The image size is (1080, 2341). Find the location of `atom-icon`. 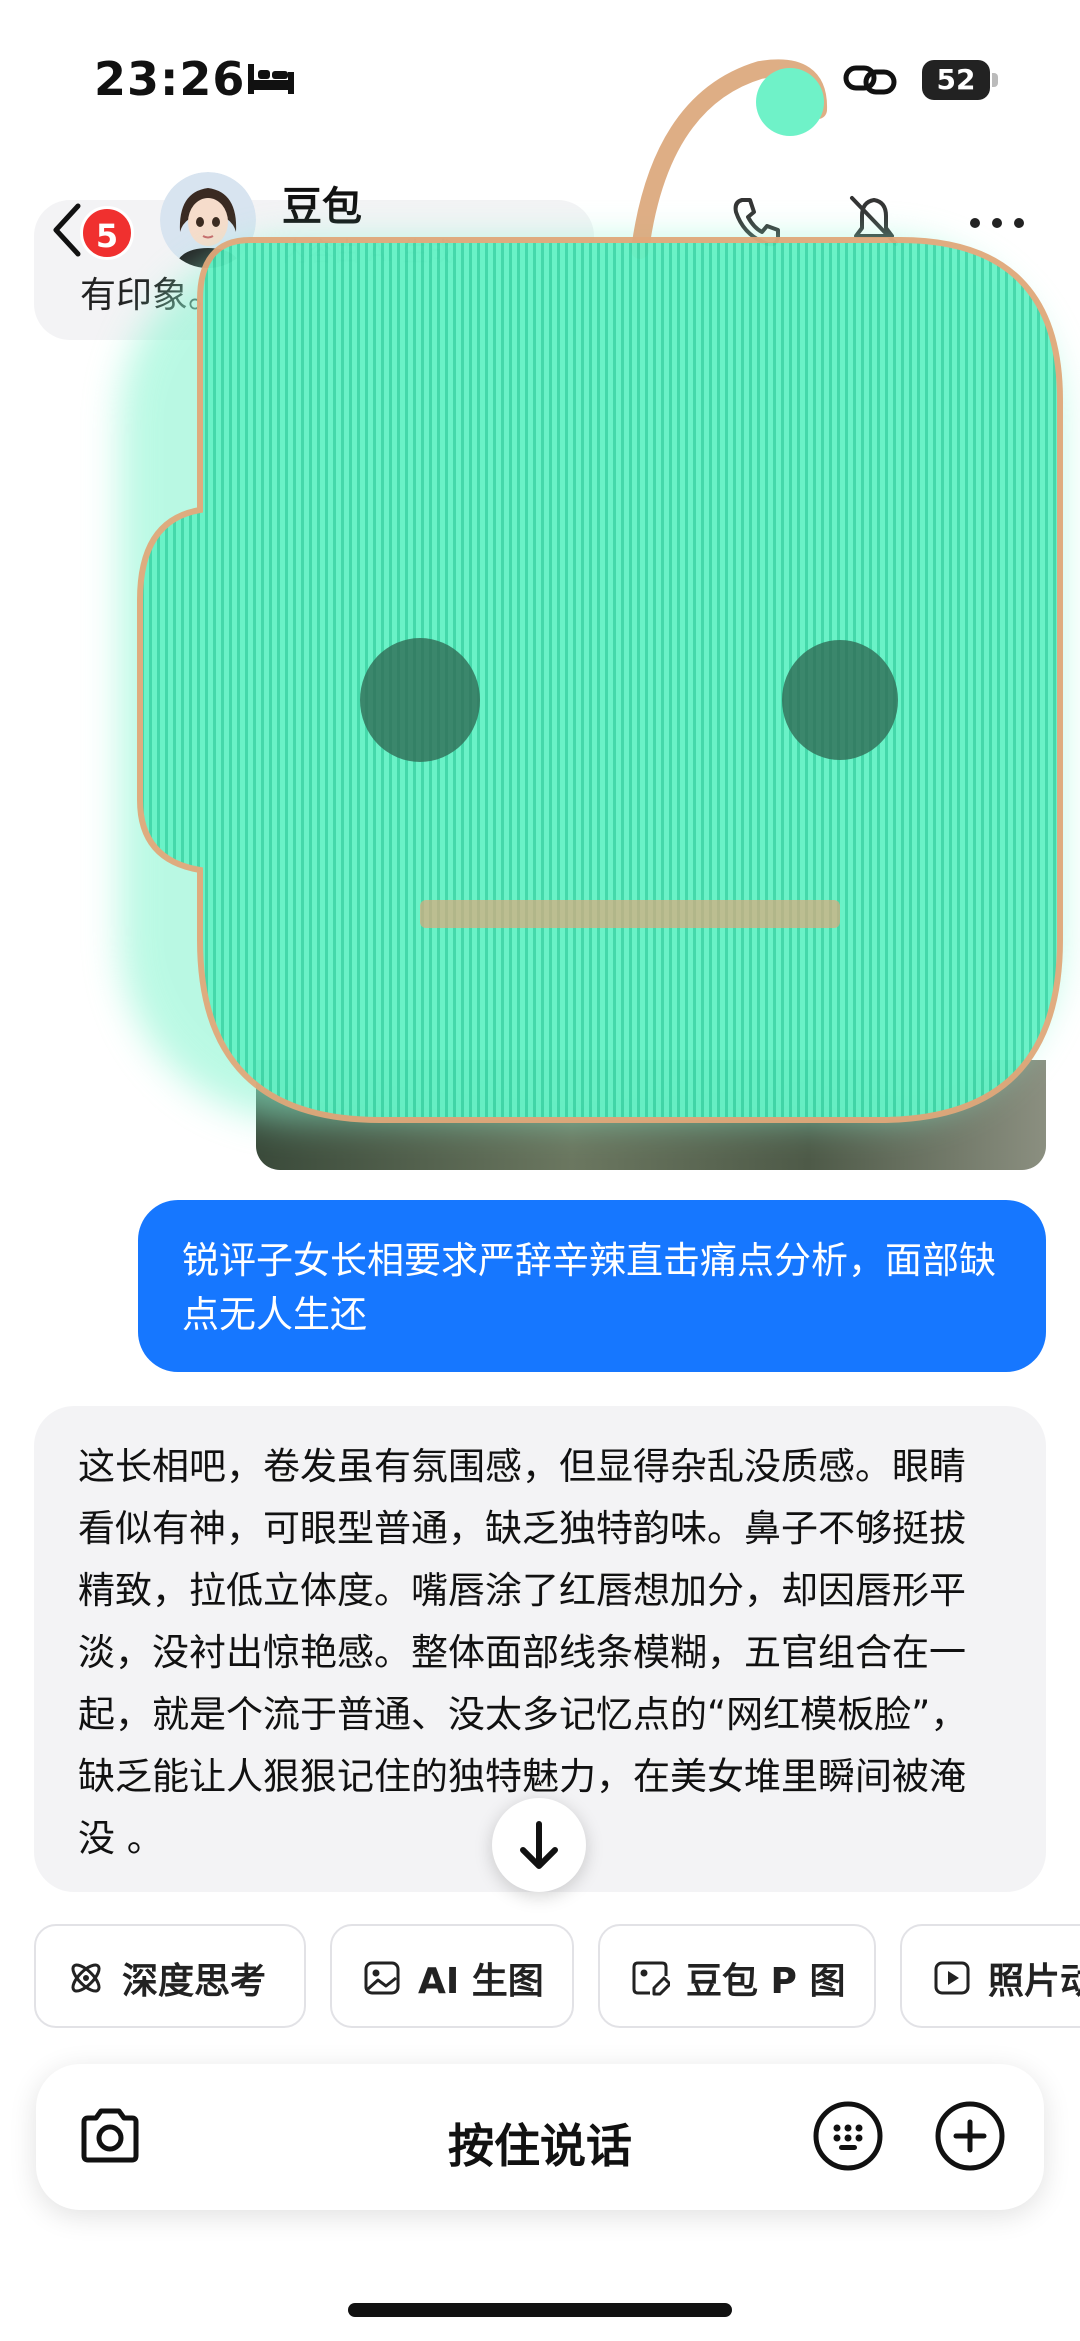

atom-icon is located at coordinates (86, 1978).